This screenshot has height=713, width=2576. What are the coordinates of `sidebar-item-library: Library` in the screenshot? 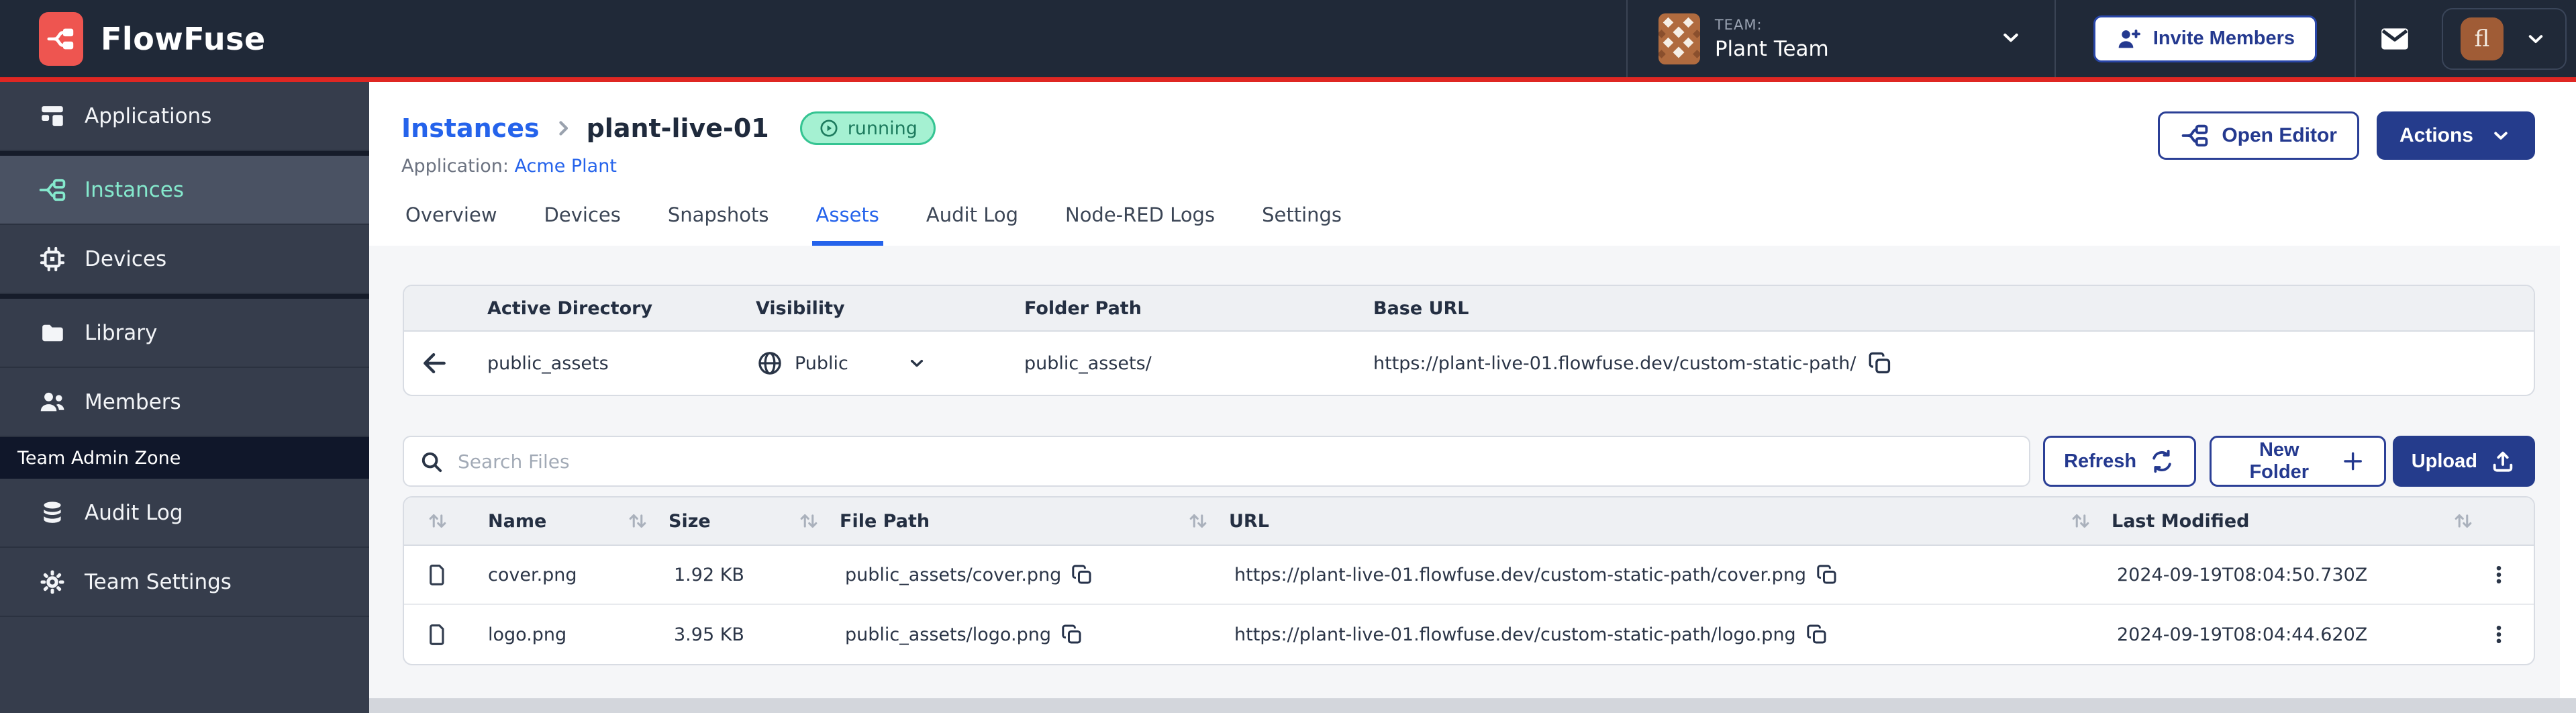 It's located at (184, 333).